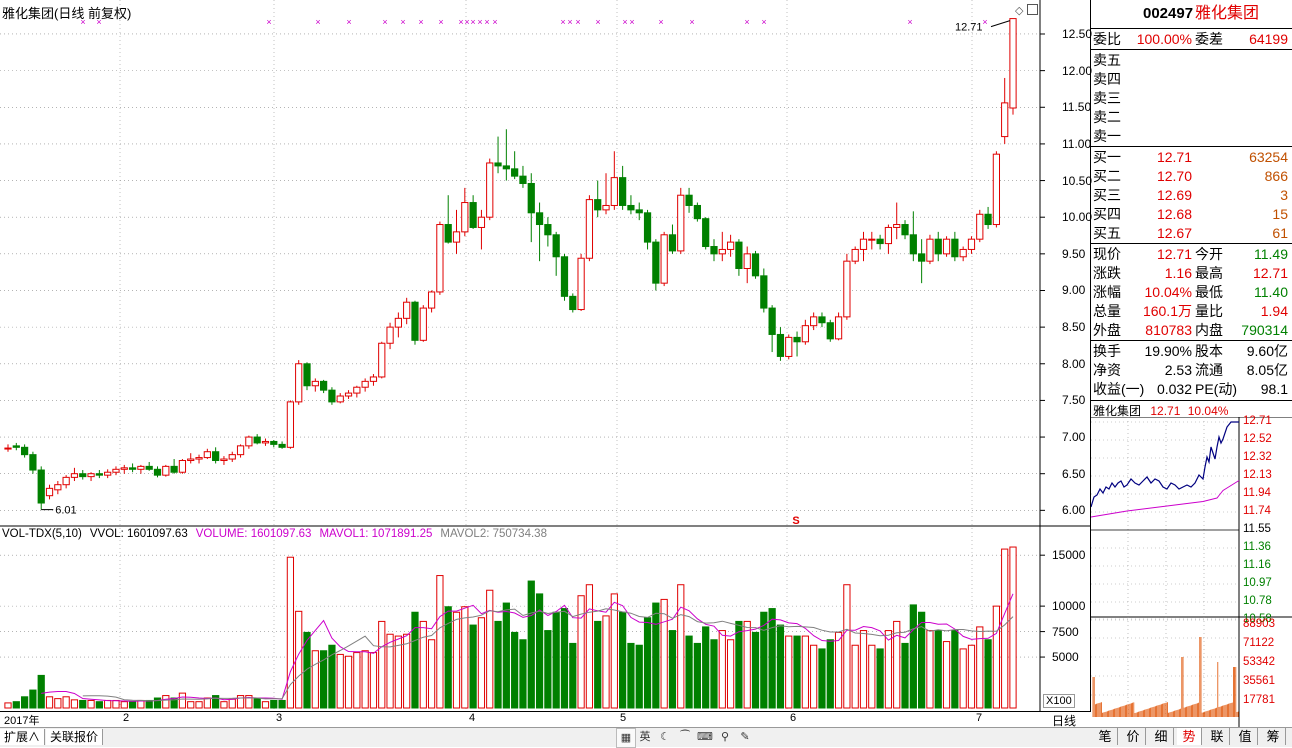 Image resolution: width=1292 pixels, height=748 pixels. I want to click on price-axis-label: 10.00, so click(1077, 217).